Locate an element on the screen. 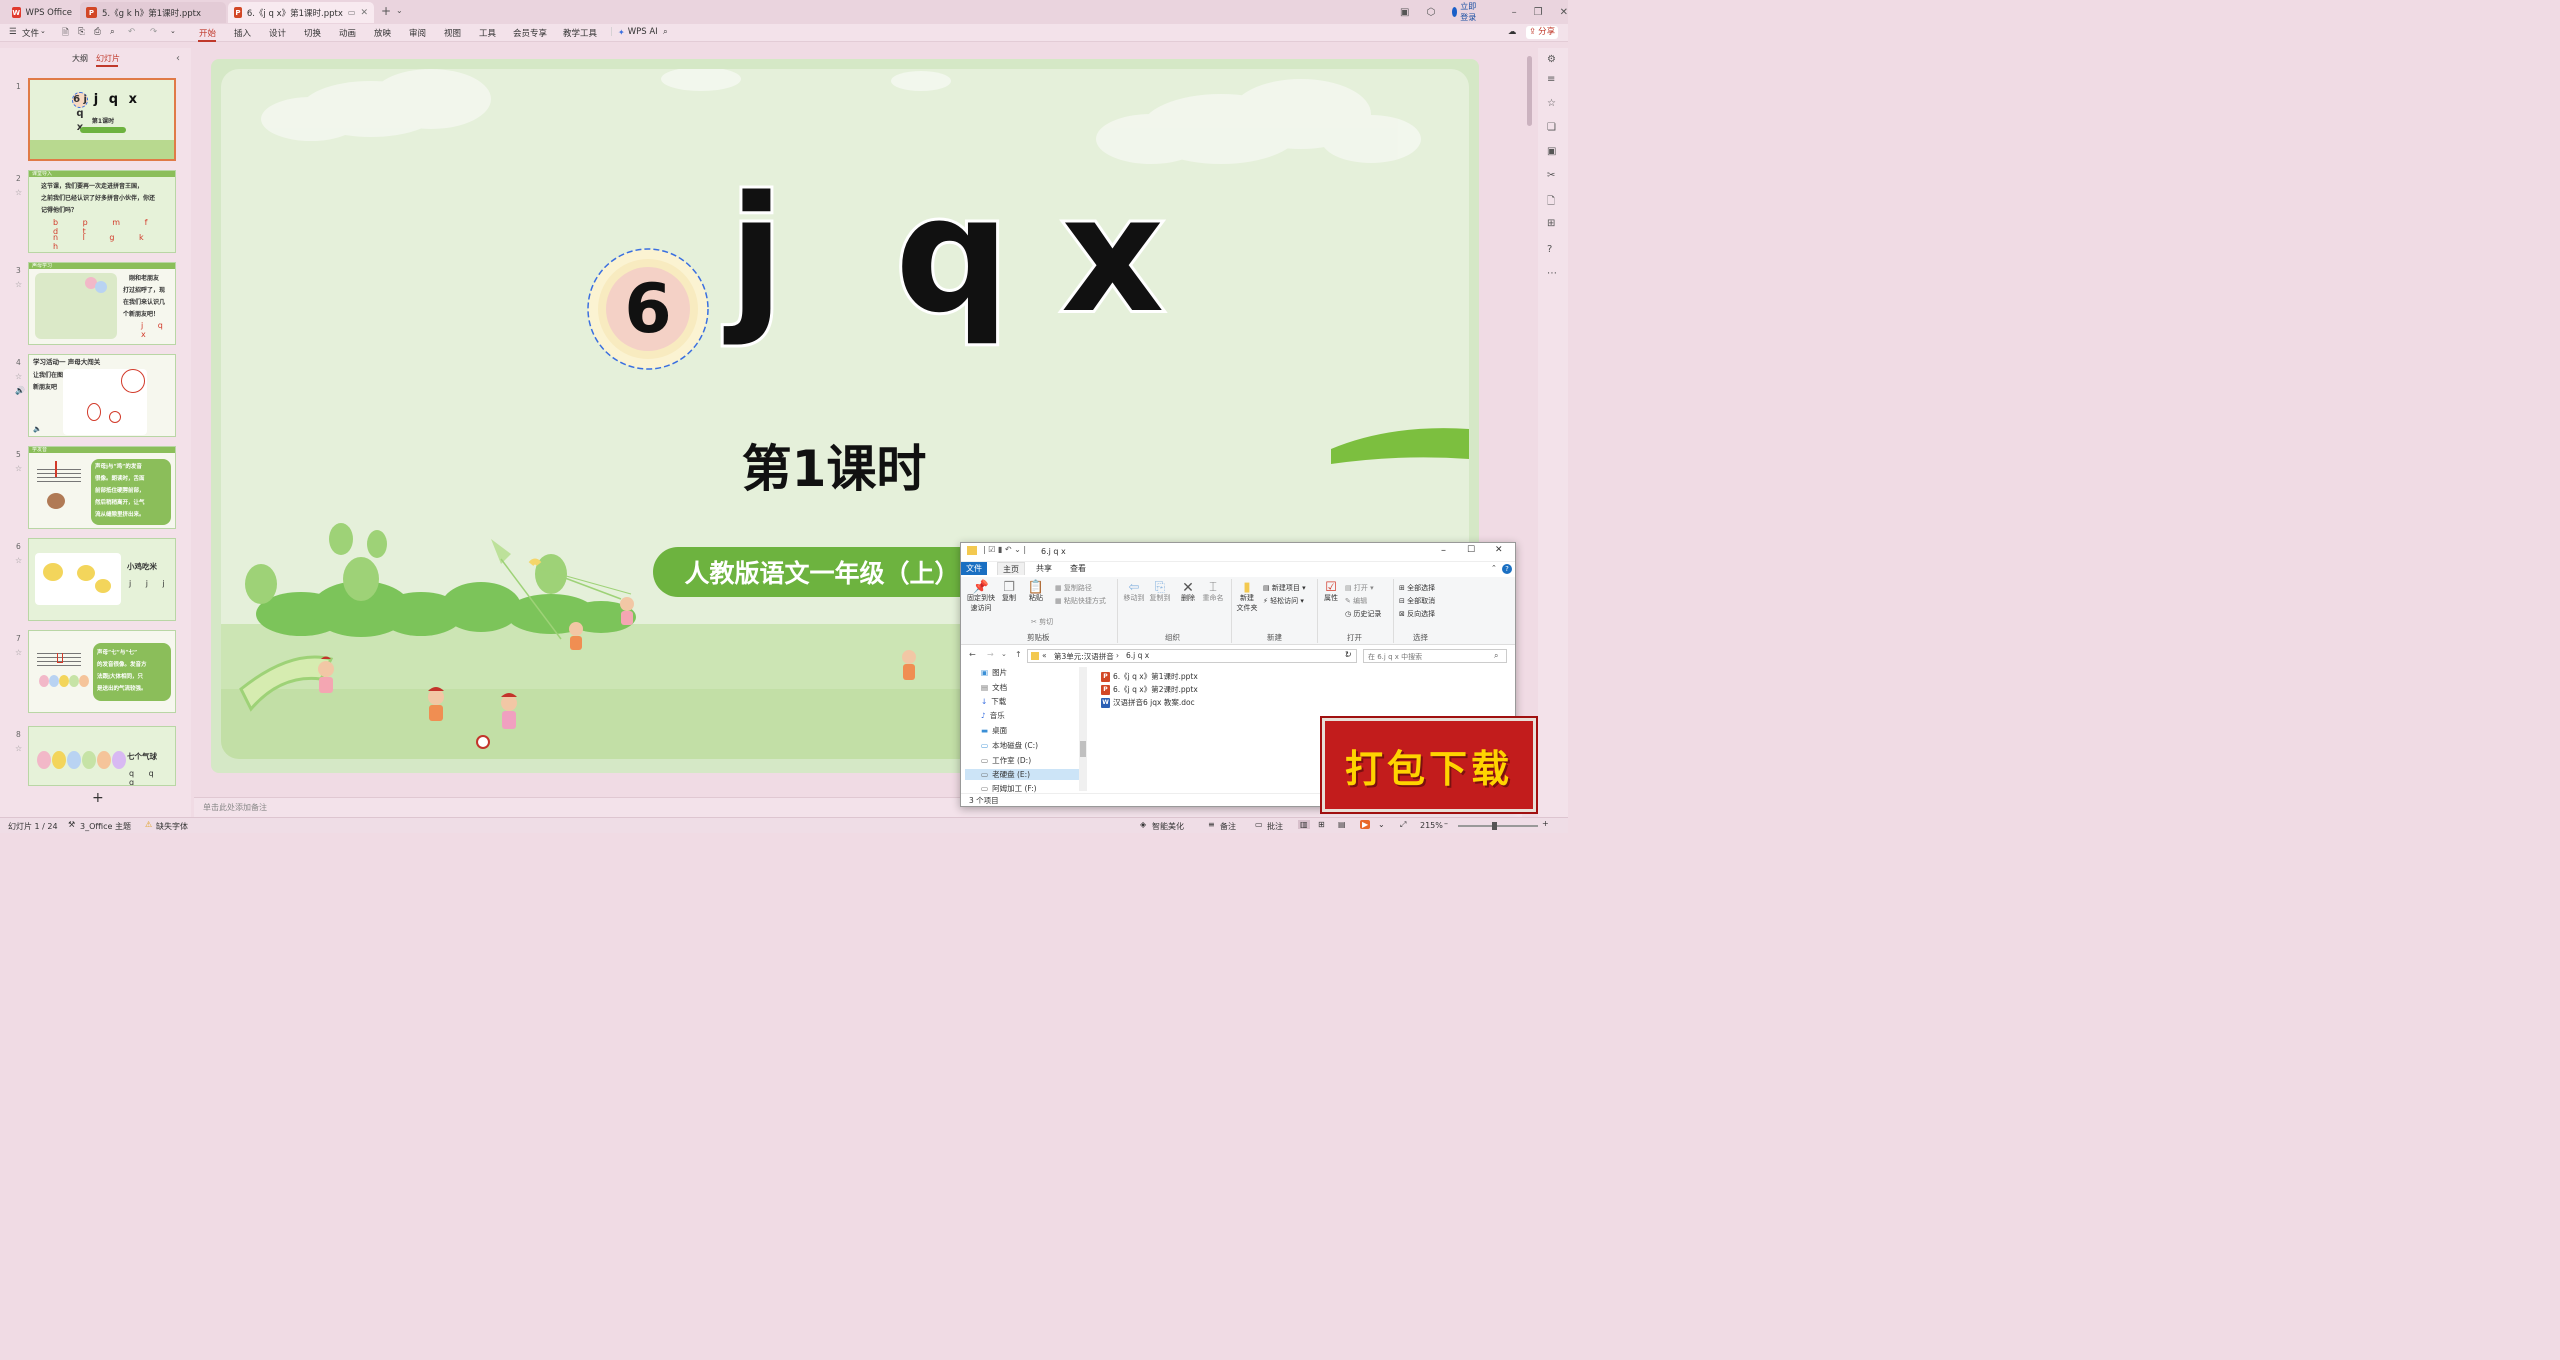 The width and height of the screenshot is (2560, 1360). download-pack-badge: 打包下载 is located at coordinates (1429, 765).